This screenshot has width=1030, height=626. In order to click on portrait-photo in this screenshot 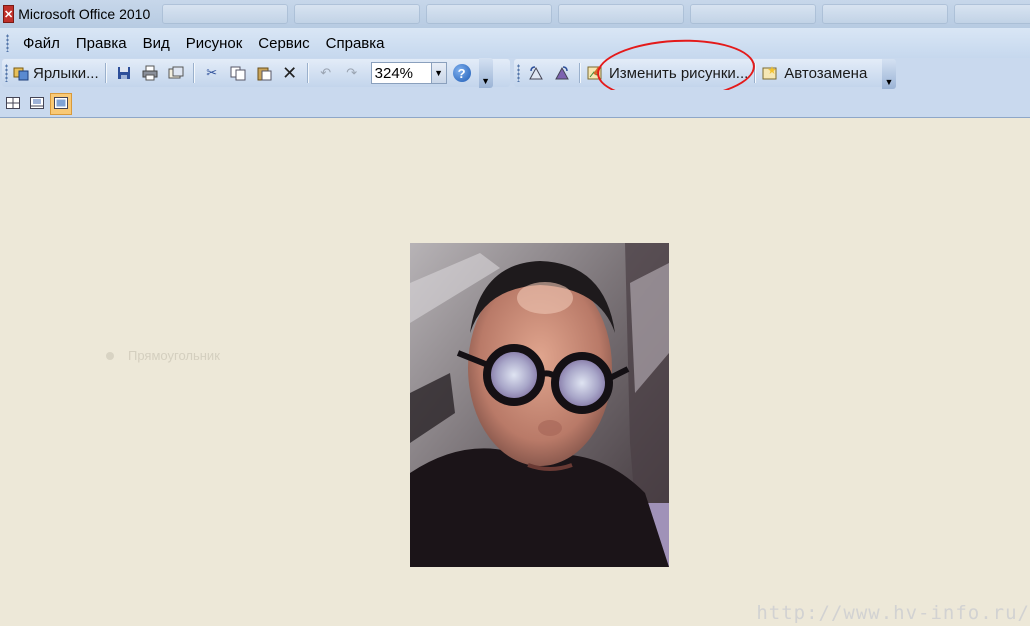, I will do `click(539, 405)`.